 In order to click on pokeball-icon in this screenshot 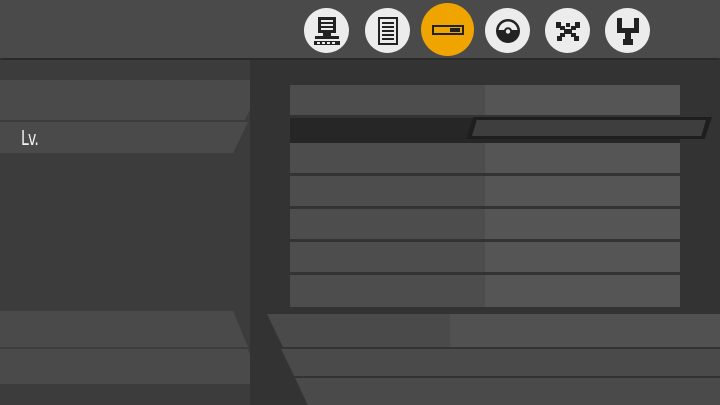, I will do `click(507, 30)`.